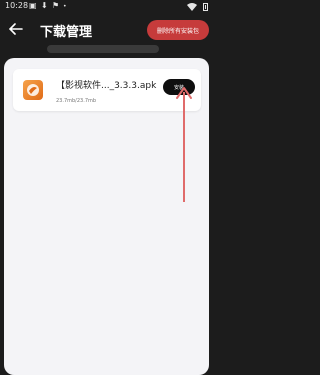 This screenshot has width=320, height=375. Describe the element at coordinates (184, 144) in the screenshot. I see `annotation-arrow` at that location.